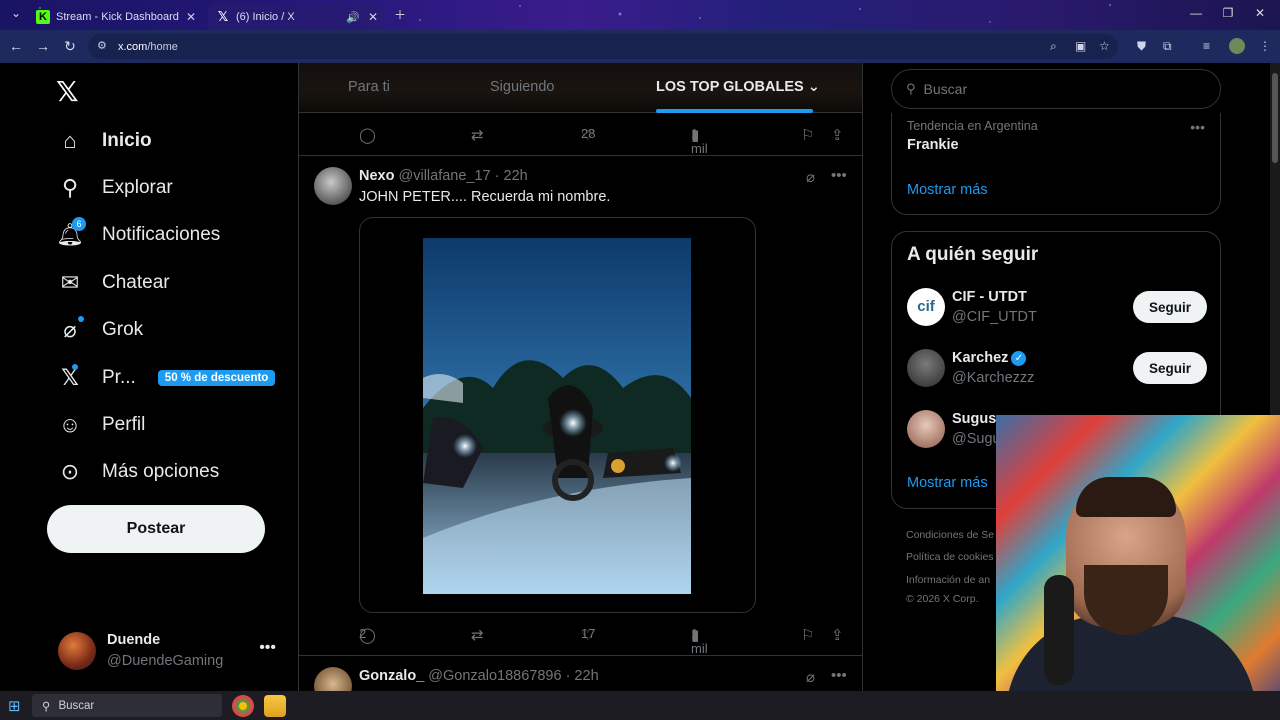 Image resolution: width=1280 pixels, height=720 pixels. Describe the element at coordinates (603, 46) in the screenshot. I see `url-field: ⚙ x.com/home` at that location.